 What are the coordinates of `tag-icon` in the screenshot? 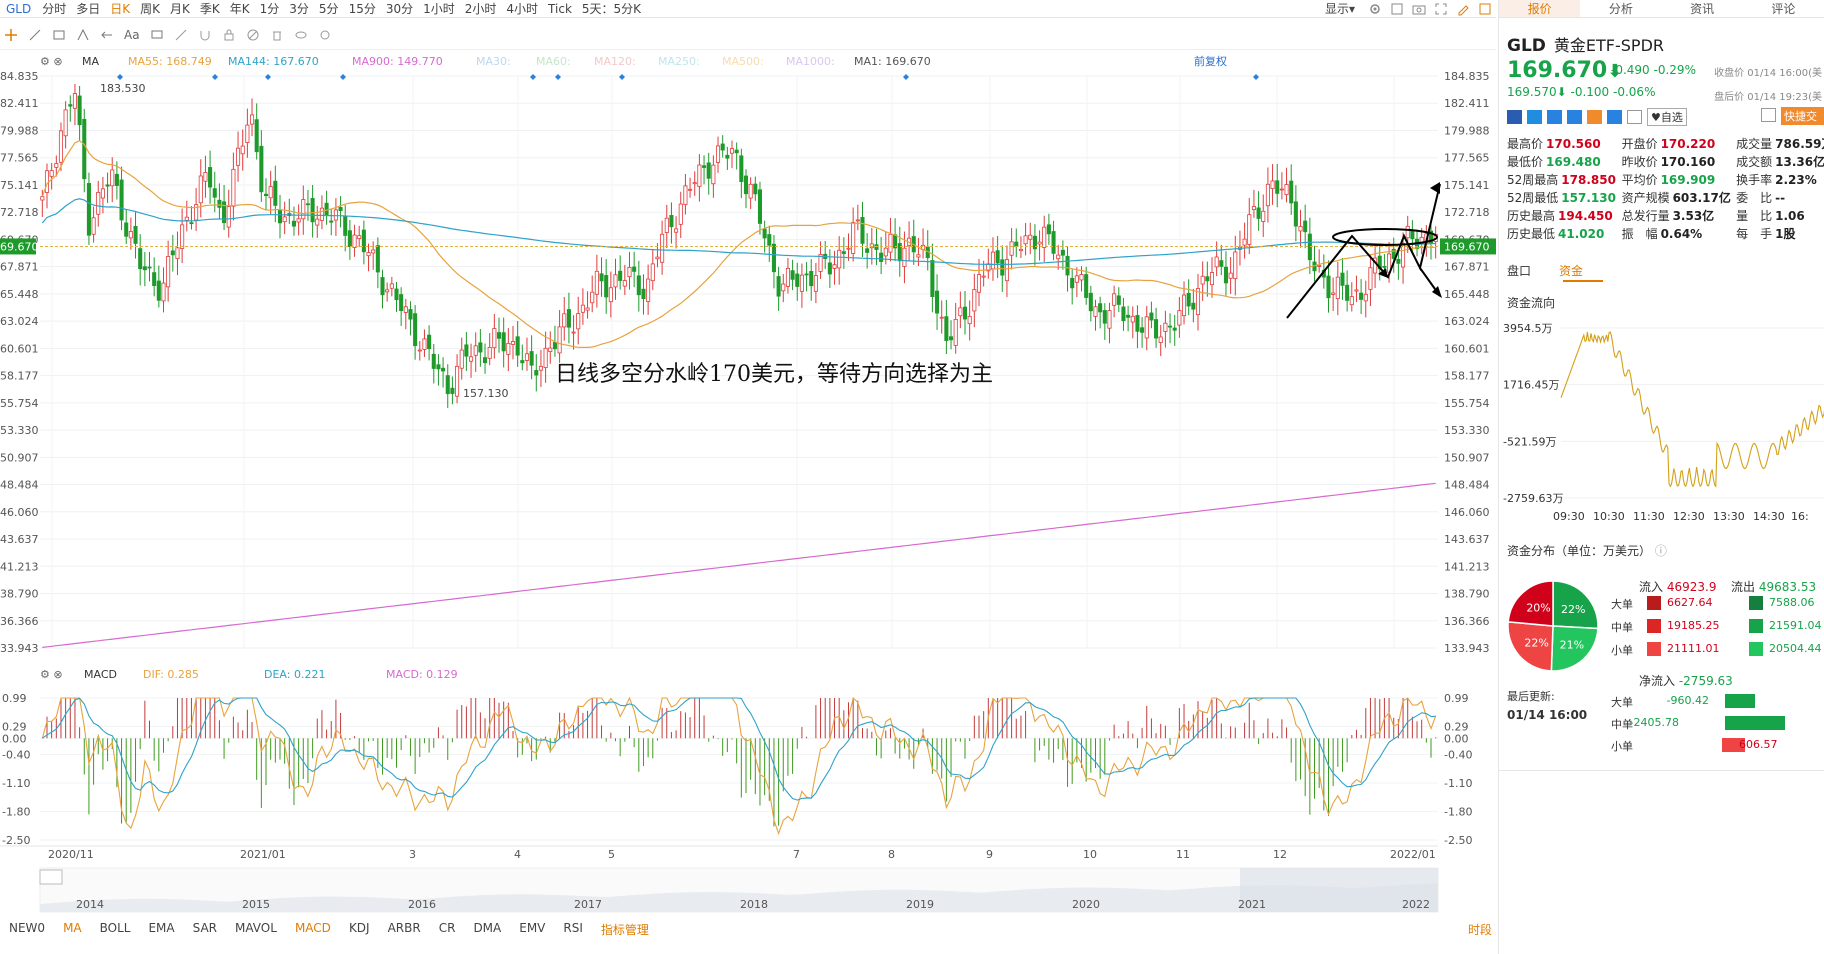 It's located at (1614, 117).